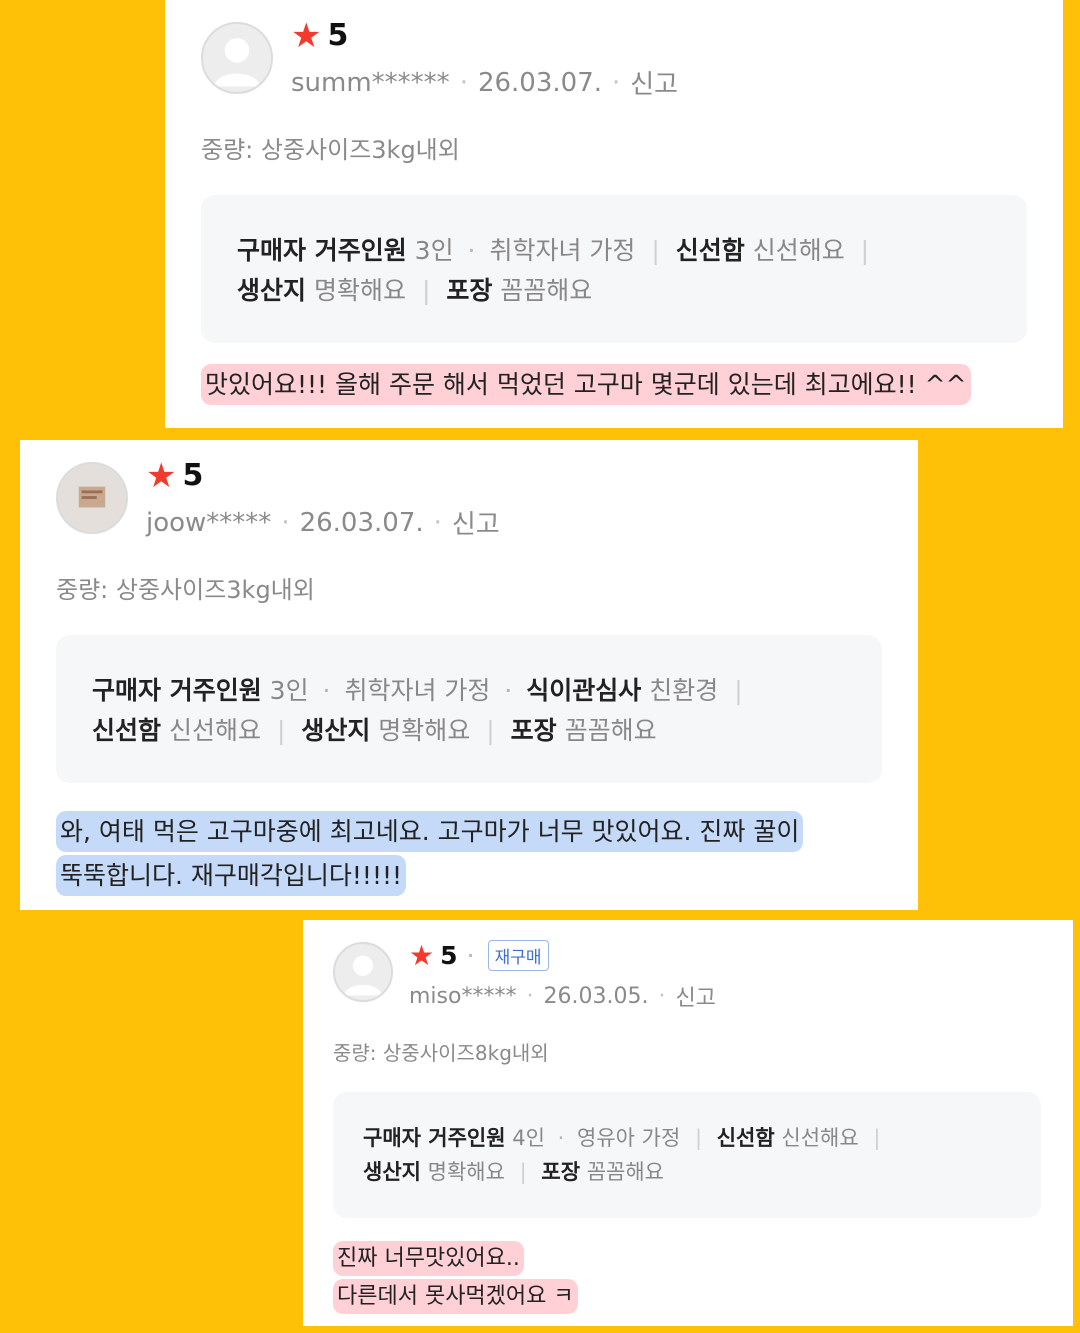  What do you see at coordinates (479, 955) in the screenshot?
I see `rating: ★ 5 · 재구매` at bounding box center [479, 955].